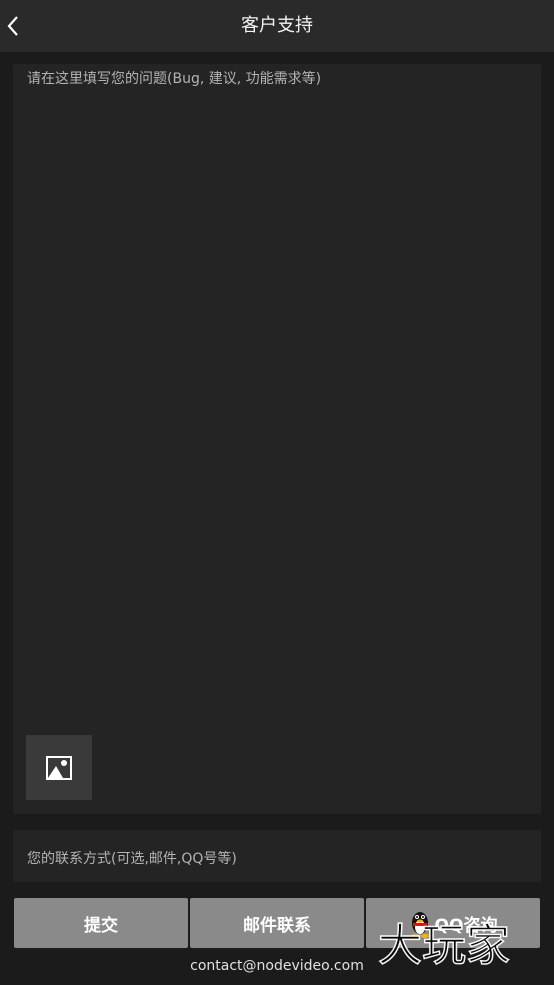 Image resolution: width=554 pixels, height=985 pixels. Describe the element at coordinates (277, 923) in the screenshot. I see `email-contact-button: 邮件联系` at that location.